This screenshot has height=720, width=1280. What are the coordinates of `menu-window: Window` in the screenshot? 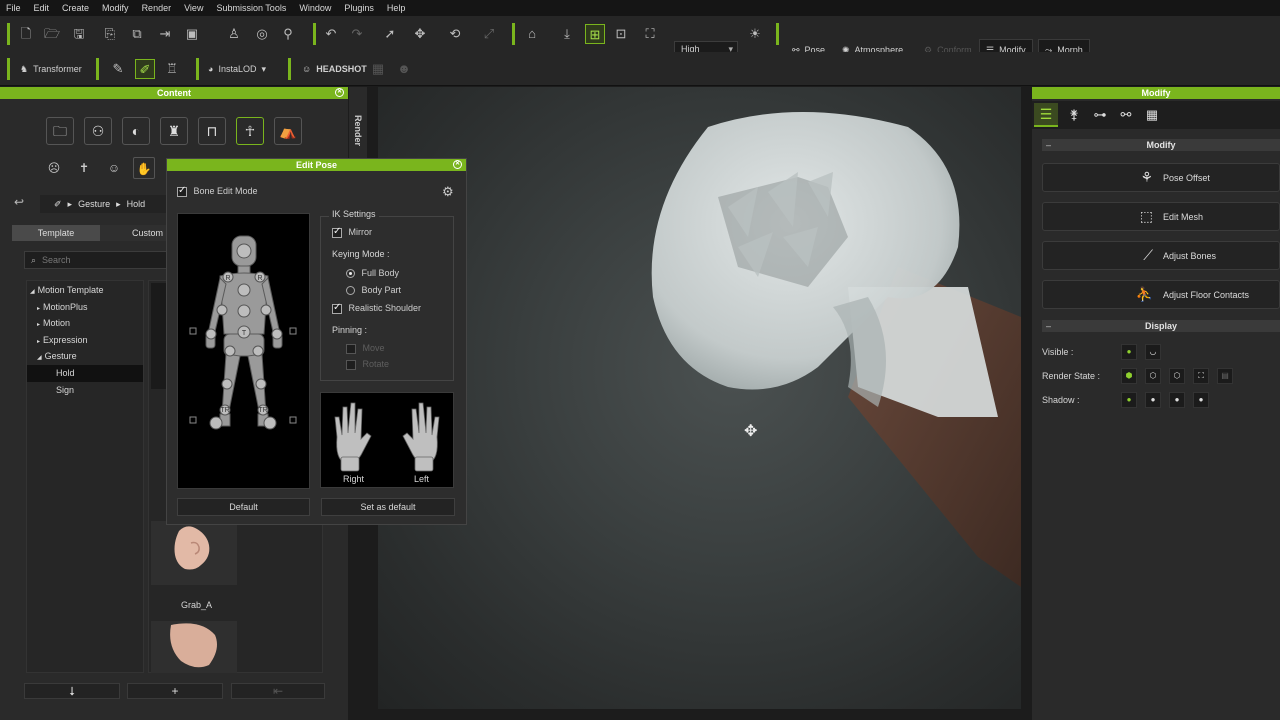 It's located at (315, 8).